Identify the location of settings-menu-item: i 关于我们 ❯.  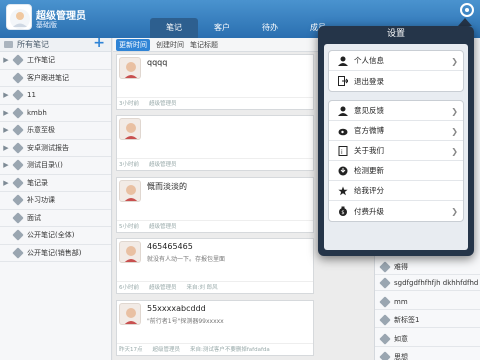
(396, 151).